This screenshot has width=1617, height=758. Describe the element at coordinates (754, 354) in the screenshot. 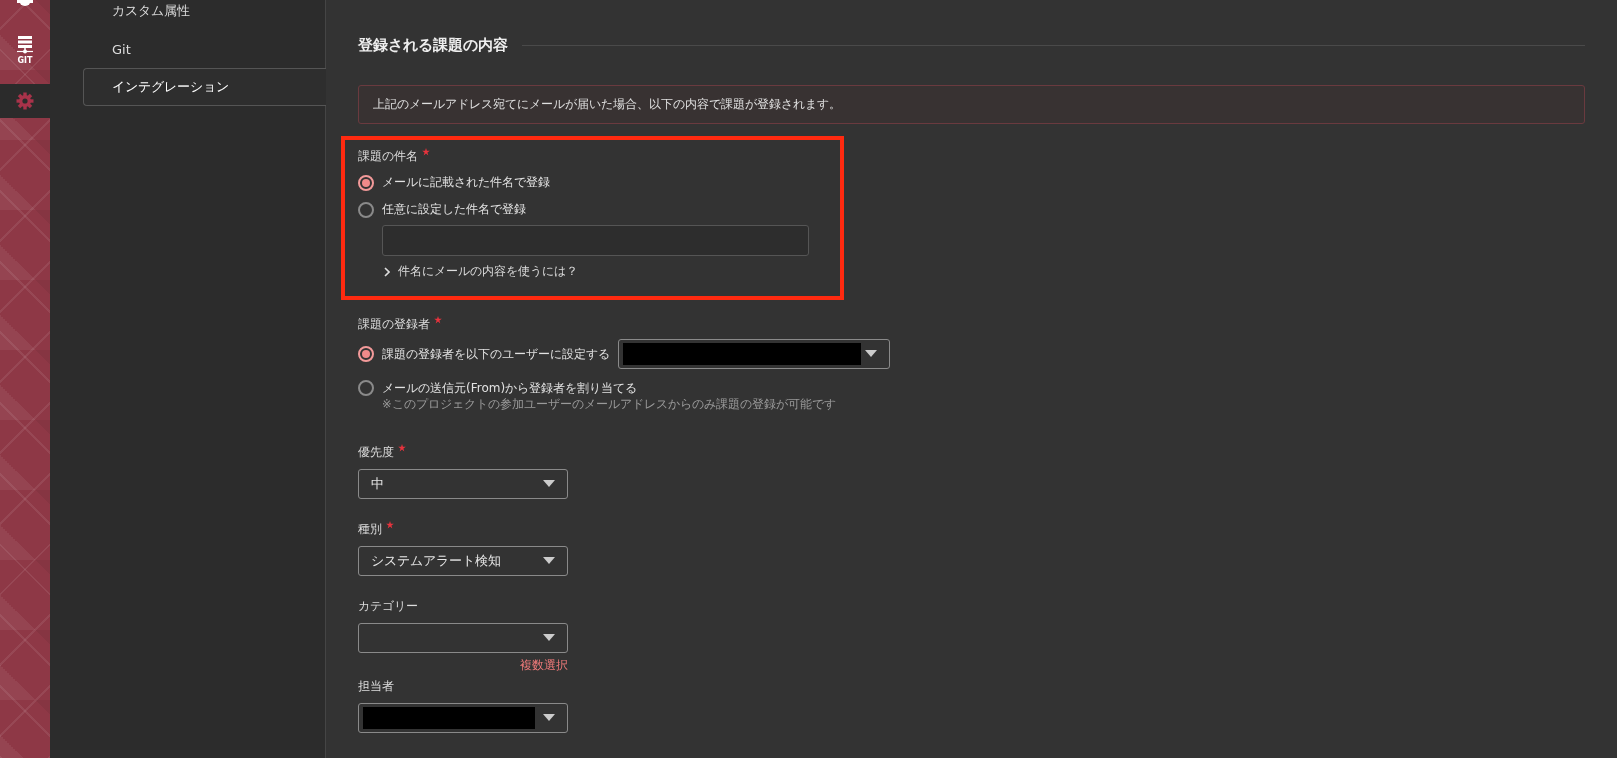

I see `user-select` at that location.